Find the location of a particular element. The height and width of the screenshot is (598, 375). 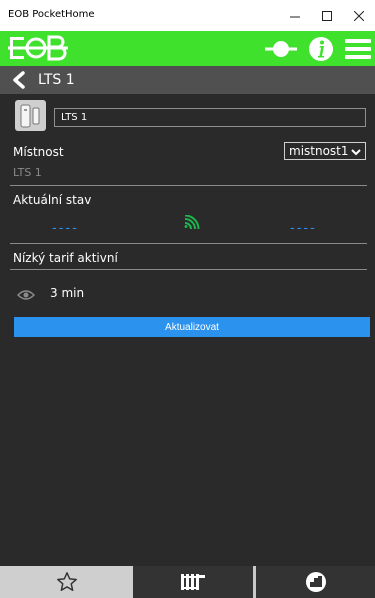

chevron-down-icon is located at coordinates (356, 152).